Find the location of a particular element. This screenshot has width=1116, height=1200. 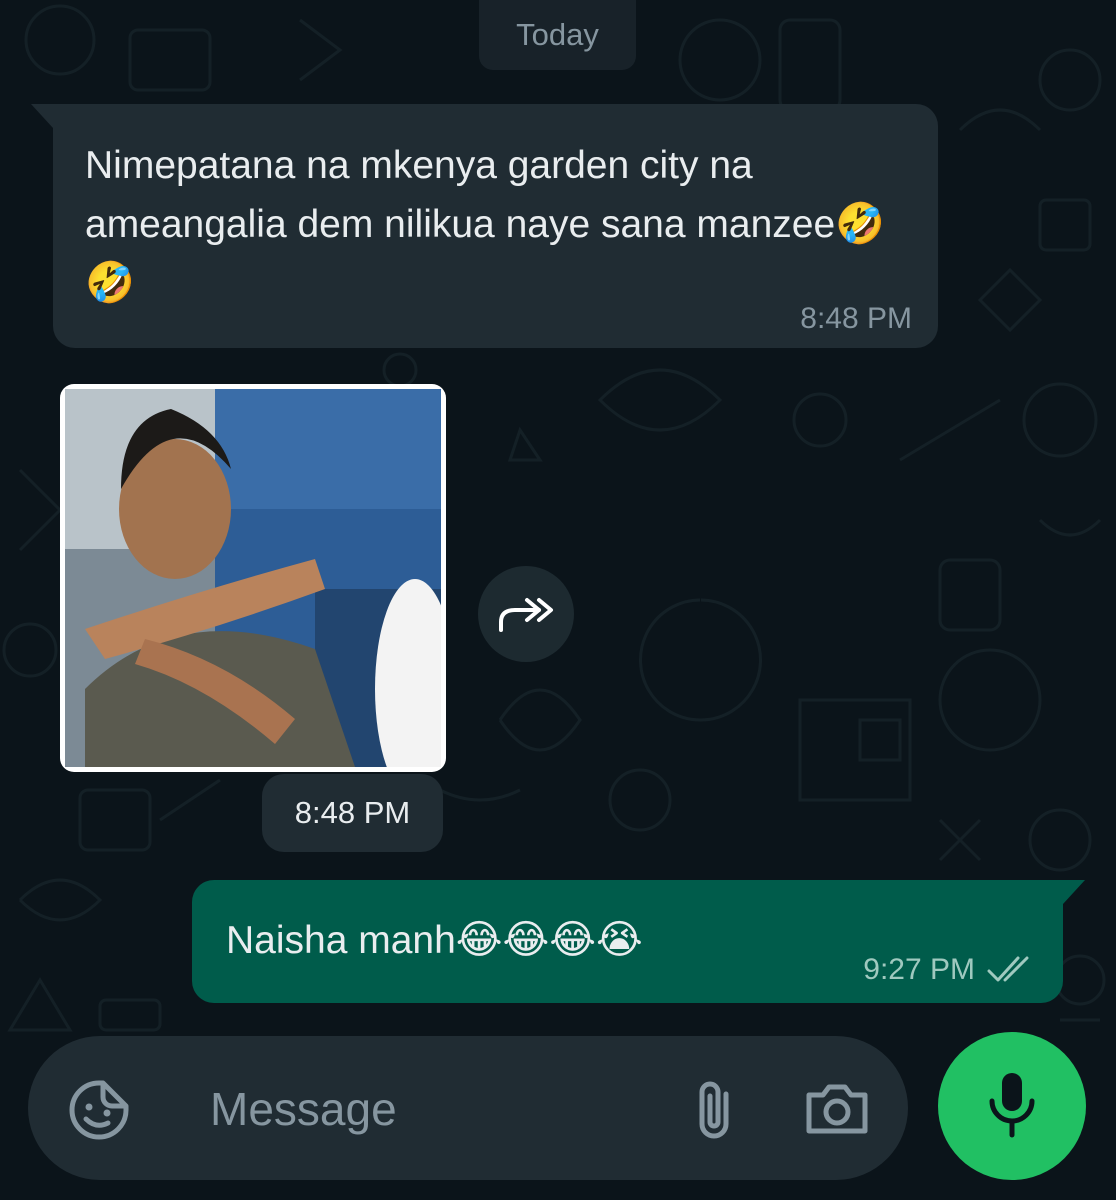

sticker-time: 8:48 PM is located at coordinates (352, 813).